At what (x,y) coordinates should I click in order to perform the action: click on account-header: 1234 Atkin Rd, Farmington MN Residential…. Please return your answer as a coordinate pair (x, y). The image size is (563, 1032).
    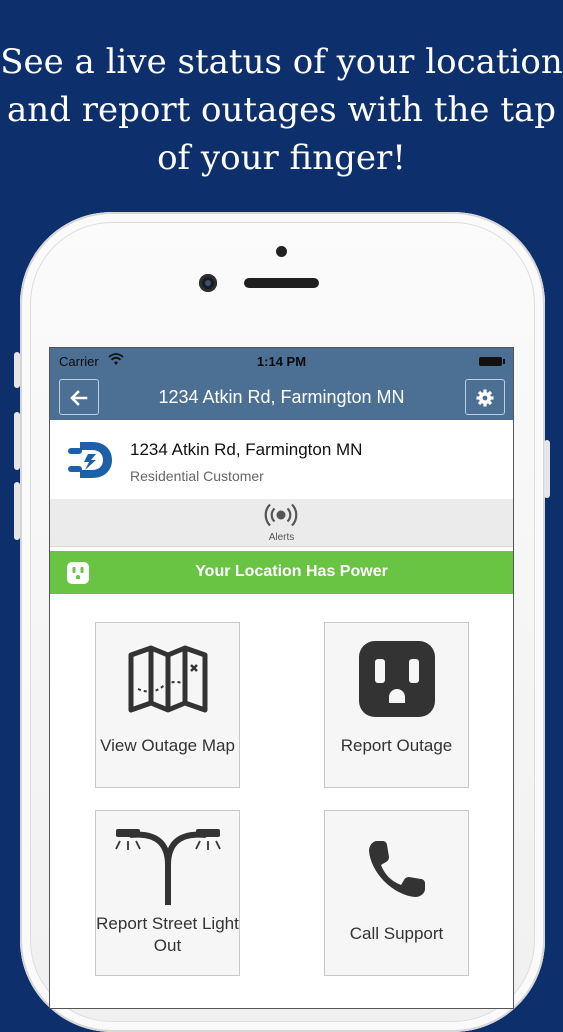
    Looking at the image, I should click on (281, 460).